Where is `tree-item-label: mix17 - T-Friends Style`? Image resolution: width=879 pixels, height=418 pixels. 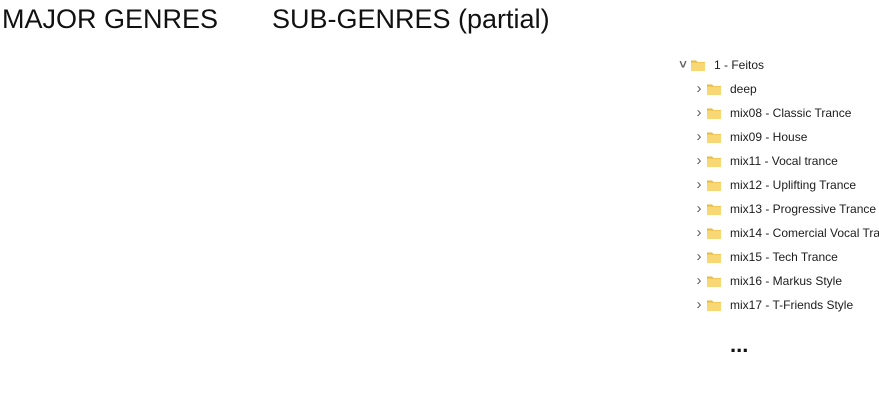 tree-item-label: mix17 - T-Friends Style is located at coordinates (792, 305).